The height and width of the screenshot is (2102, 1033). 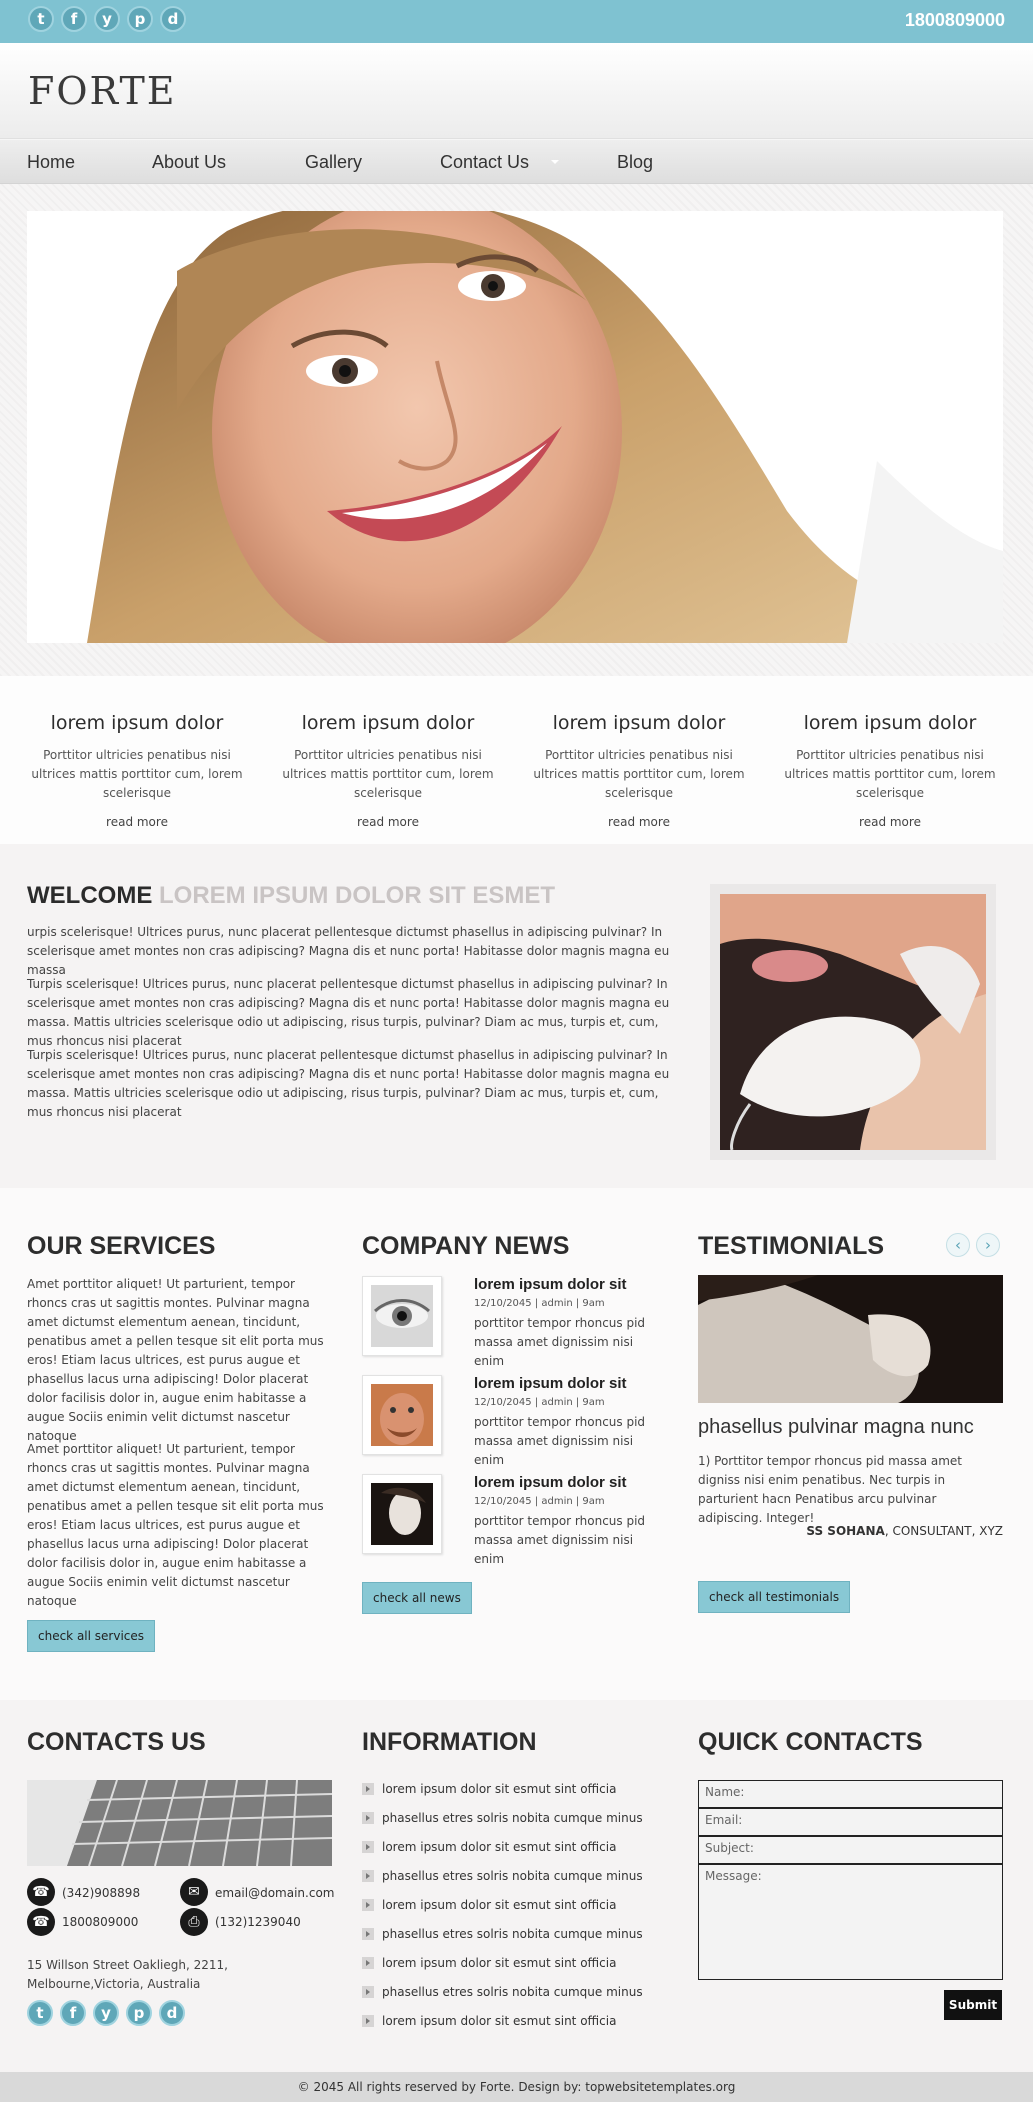 What do you see at coordinates (357, 895) in the screenshot?
I see `welcome-title-light: LOREM IPSUM DOLOR SIT ESMET` at bounding box center [357, 895].